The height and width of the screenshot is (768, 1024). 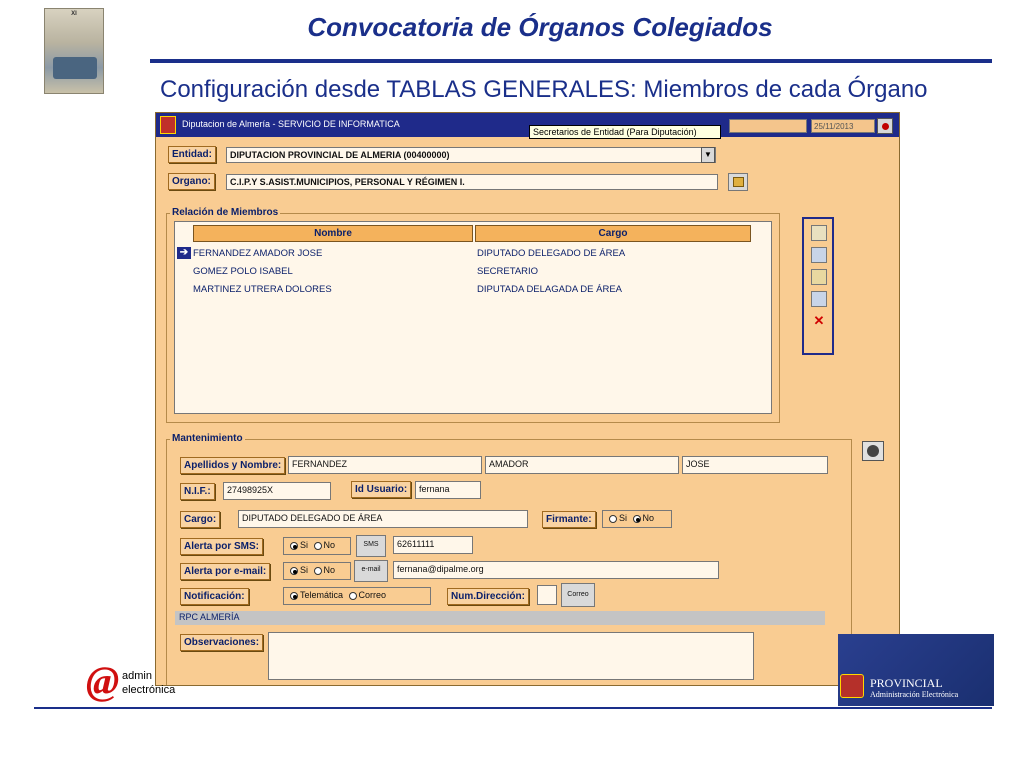 I want to click on observaciones-textarea, so click(x=511, y=656).